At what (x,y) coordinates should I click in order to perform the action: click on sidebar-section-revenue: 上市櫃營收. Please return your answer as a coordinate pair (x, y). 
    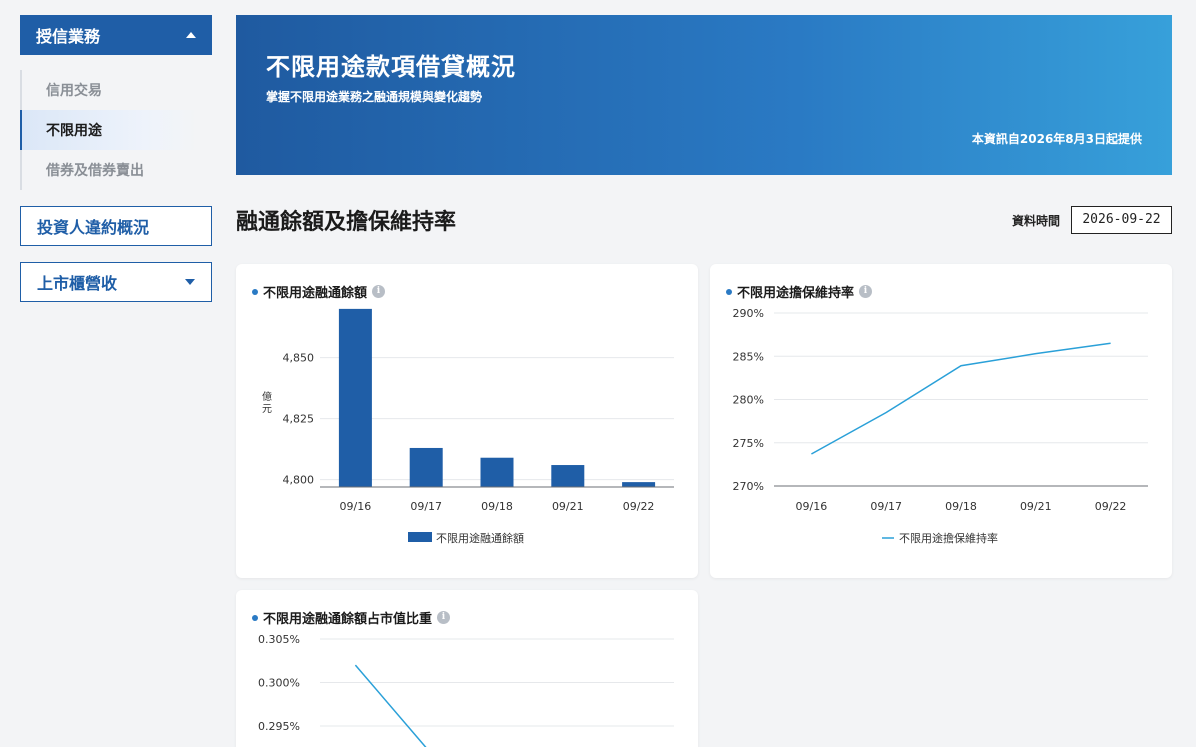
    Looking at the image, I should click on (116, 282).